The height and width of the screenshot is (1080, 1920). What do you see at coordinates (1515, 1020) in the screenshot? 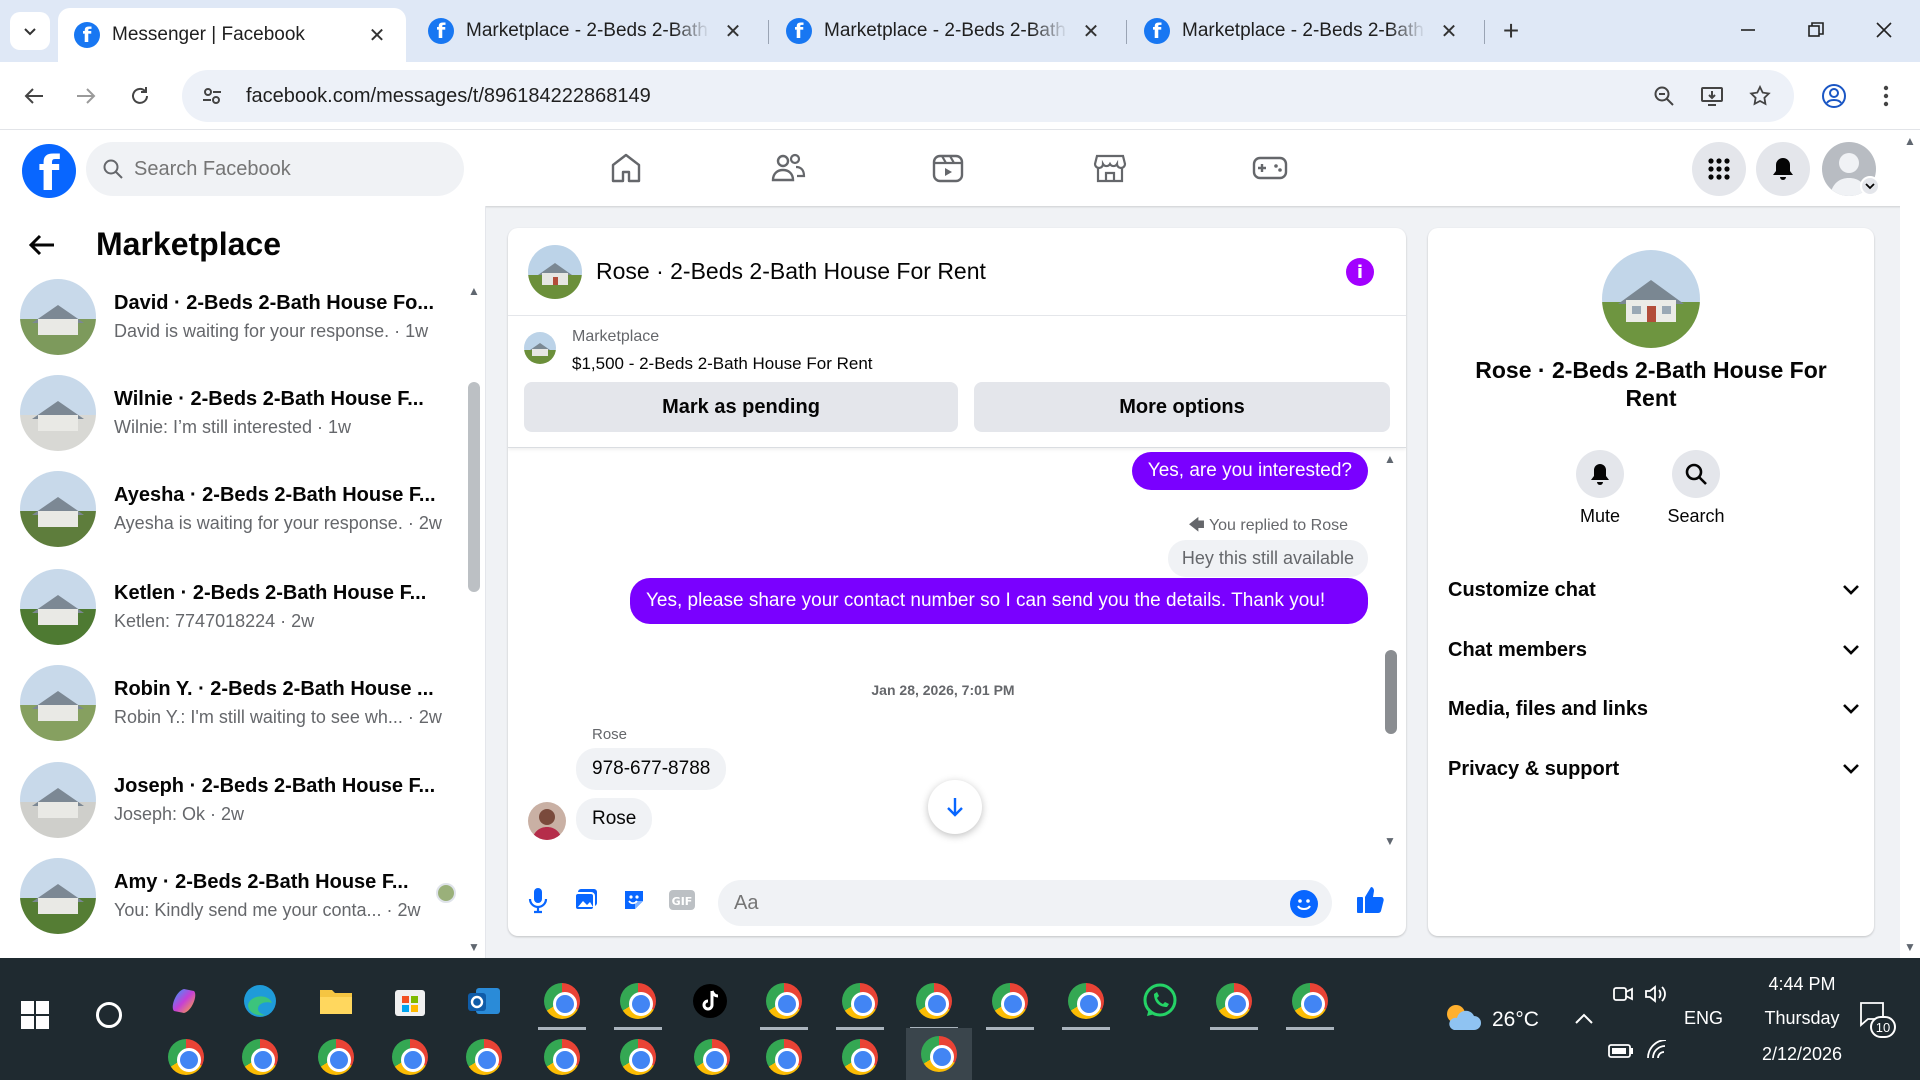
I see `weather-temperature: 26°C` at bounding box center [1515, 1020].